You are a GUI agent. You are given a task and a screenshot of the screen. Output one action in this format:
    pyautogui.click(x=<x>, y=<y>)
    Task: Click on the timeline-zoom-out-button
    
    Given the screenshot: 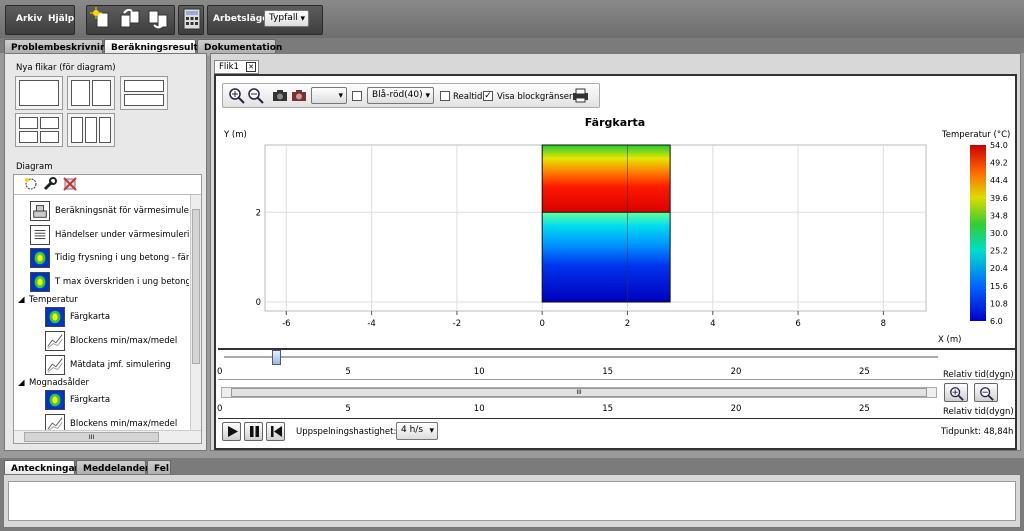 What is the action you would take?
    pyautogui.click(x=986, y=392)
    